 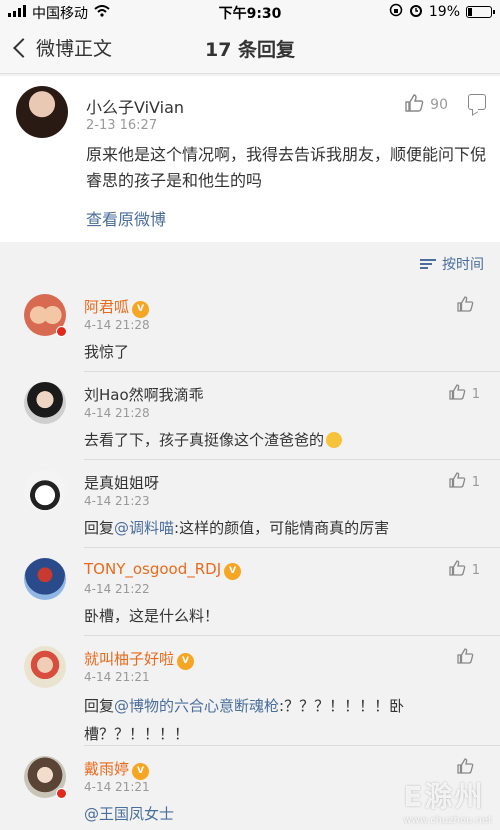 What do you see at coordinates (153, 569) in the screenshot?
I see `username-text: TONY_osgood_RDJ` at bounding box center [153, 569].